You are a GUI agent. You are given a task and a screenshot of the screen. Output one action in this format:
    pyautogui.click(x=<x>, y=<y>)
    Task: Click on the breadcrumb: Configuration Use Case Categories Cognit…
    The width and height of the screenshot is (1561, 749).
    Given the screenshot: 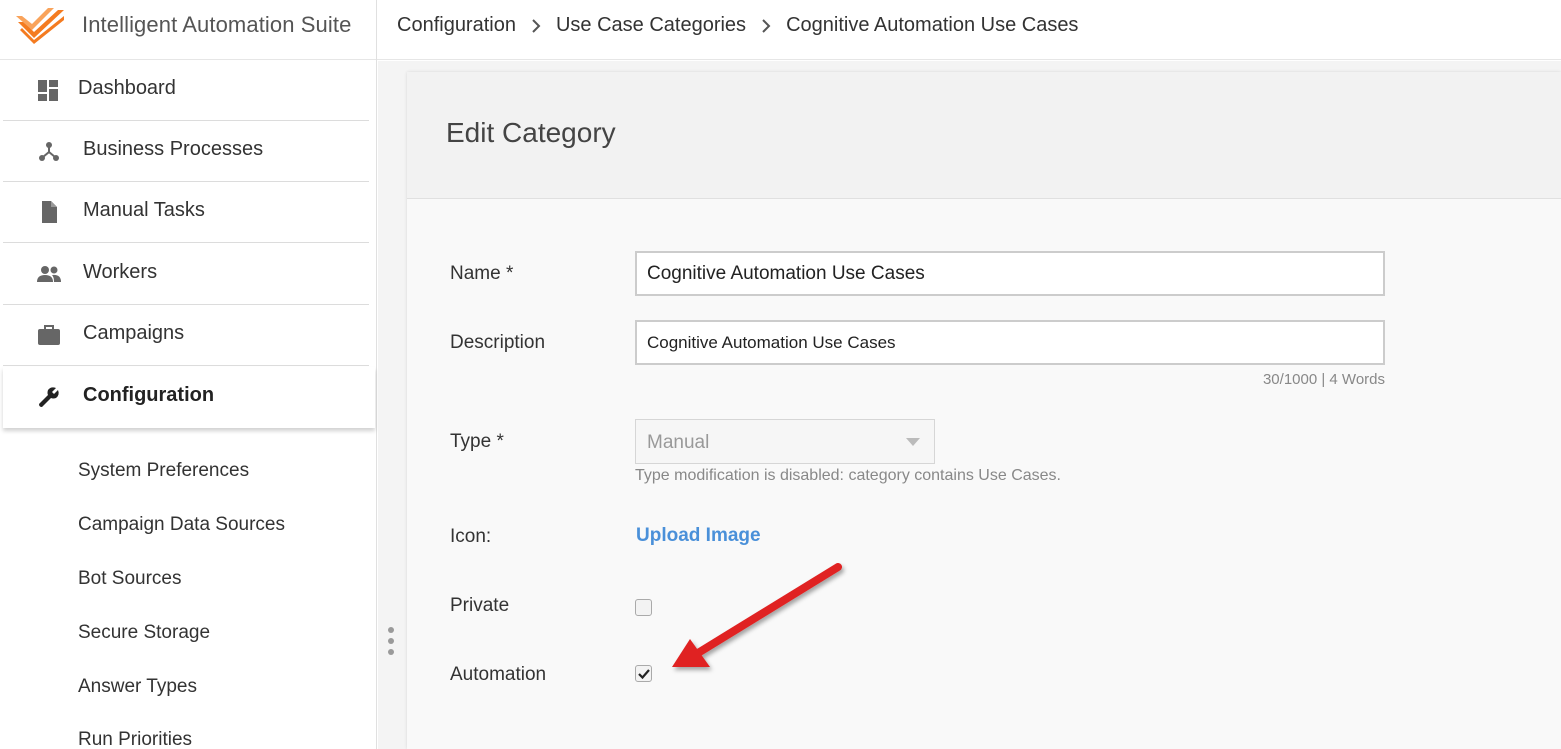 What is the action you would take?
    pyautogui.click(x=737, y=25)
    